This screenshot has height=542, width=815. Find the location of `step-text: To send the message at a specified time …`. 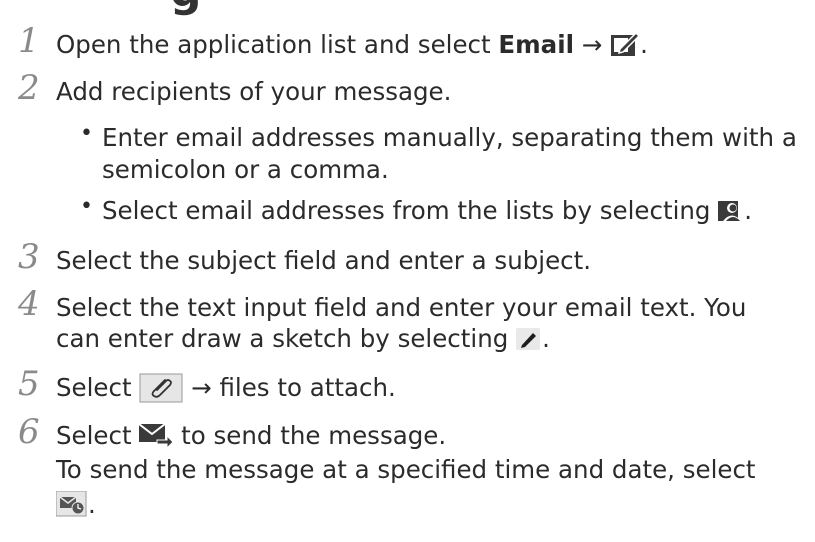

step-text: To send the message at a specified time … is located at coordinates (406, 469).